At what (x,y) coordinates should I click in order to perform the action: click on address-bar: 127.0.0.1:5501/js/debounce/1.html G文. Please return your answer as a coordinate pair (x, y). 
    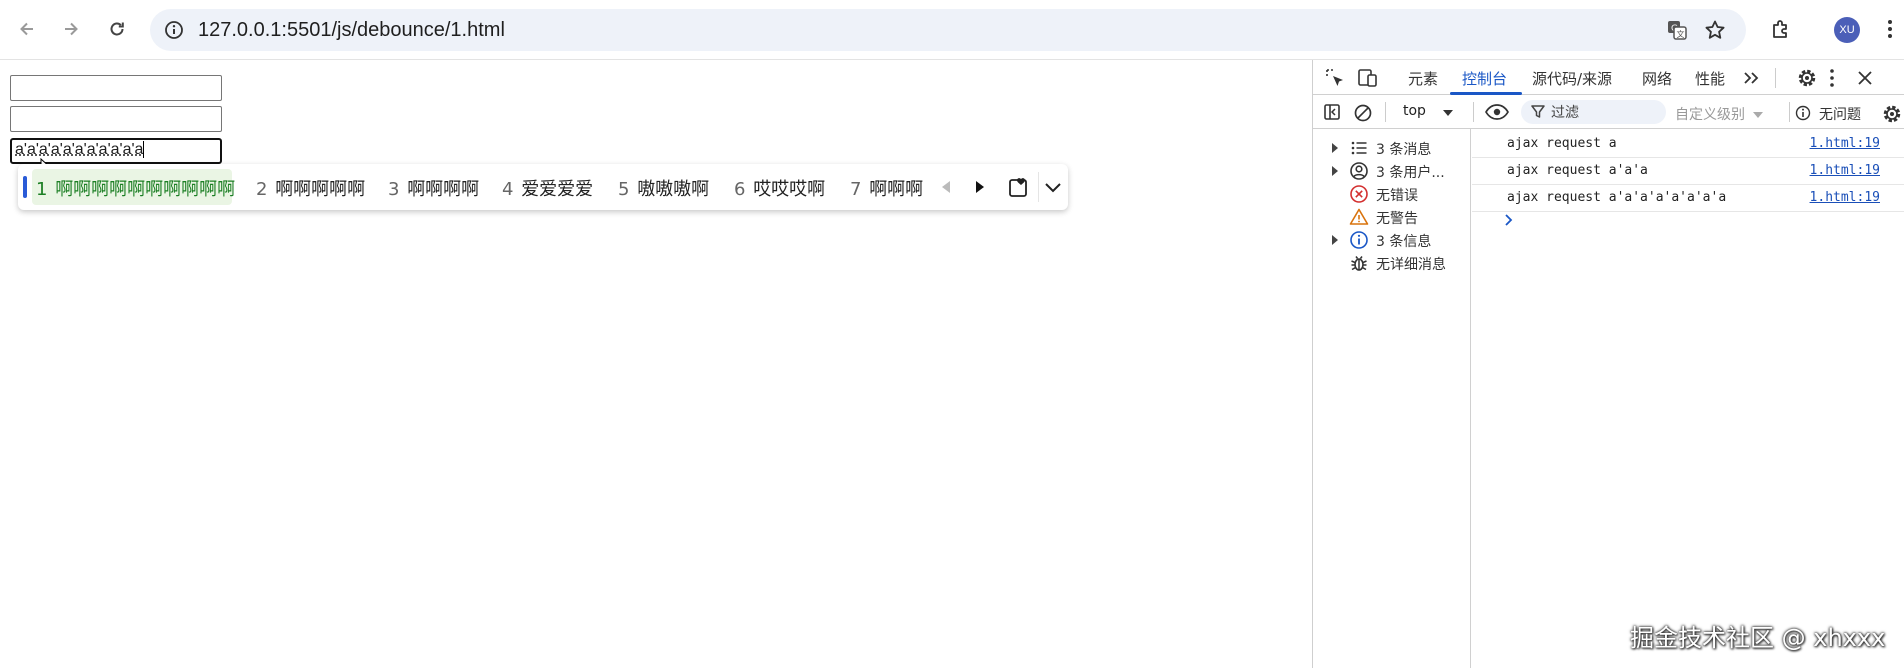
    Looking at the image, I should click on (948, 30).